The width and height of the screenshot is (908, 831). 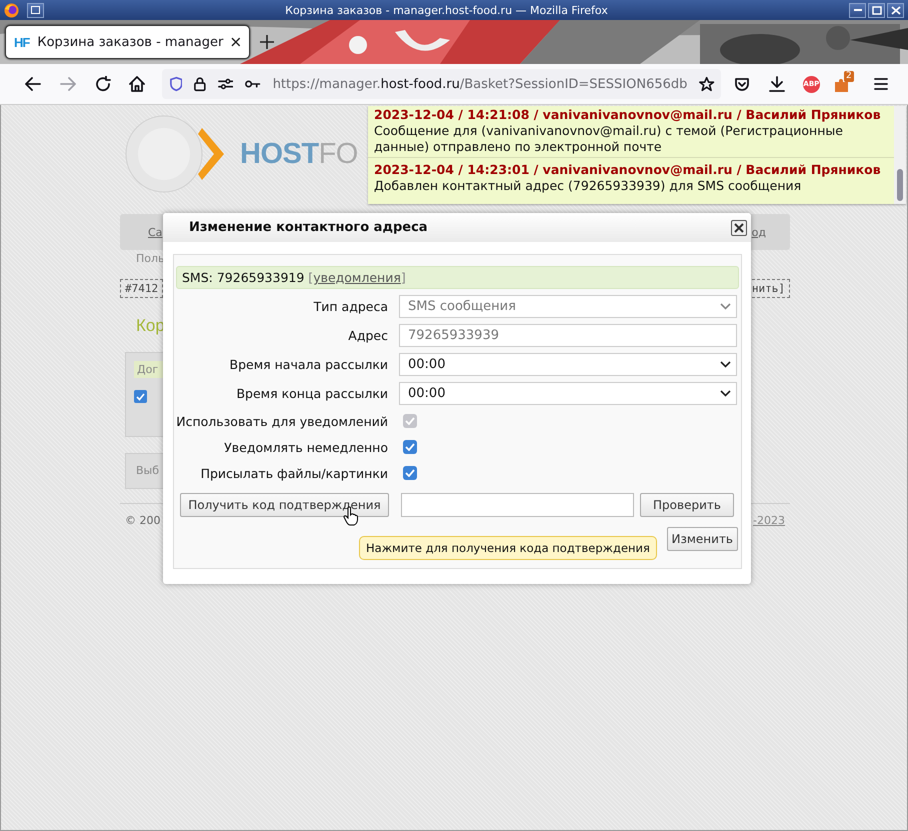 I want to click on notification-badge: 2, so click(x=849, y=76).